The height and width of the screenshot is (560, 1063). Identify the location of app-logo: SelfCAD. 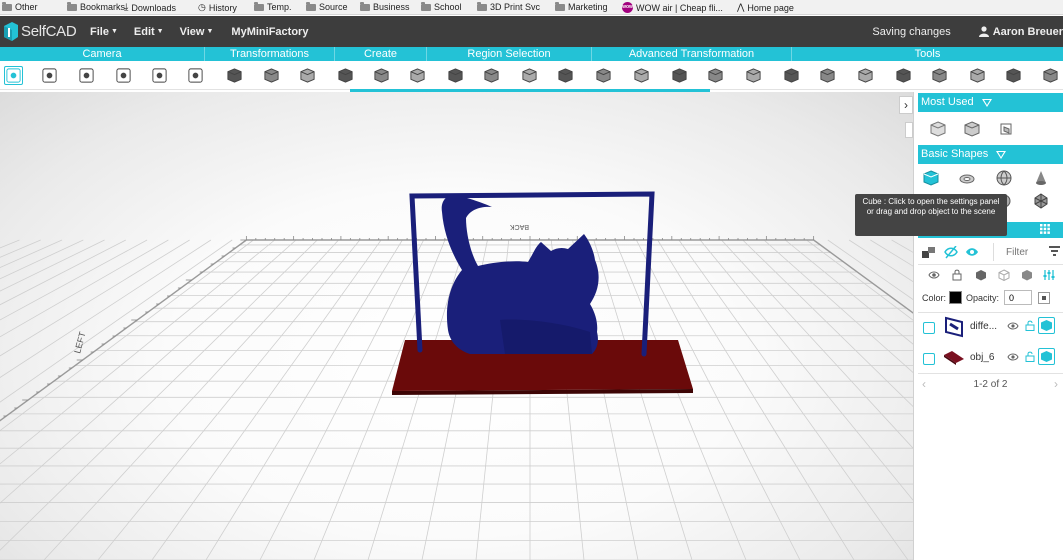
(42, 31).